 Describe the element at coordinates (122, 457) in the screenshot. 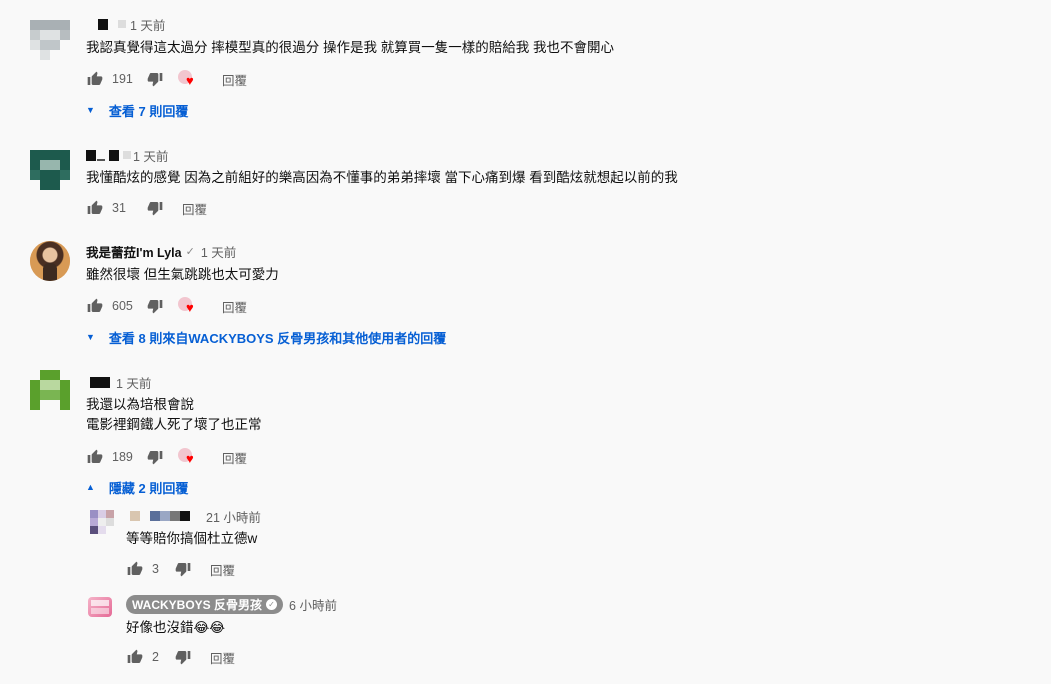

I see `like-count: 189` at that location.